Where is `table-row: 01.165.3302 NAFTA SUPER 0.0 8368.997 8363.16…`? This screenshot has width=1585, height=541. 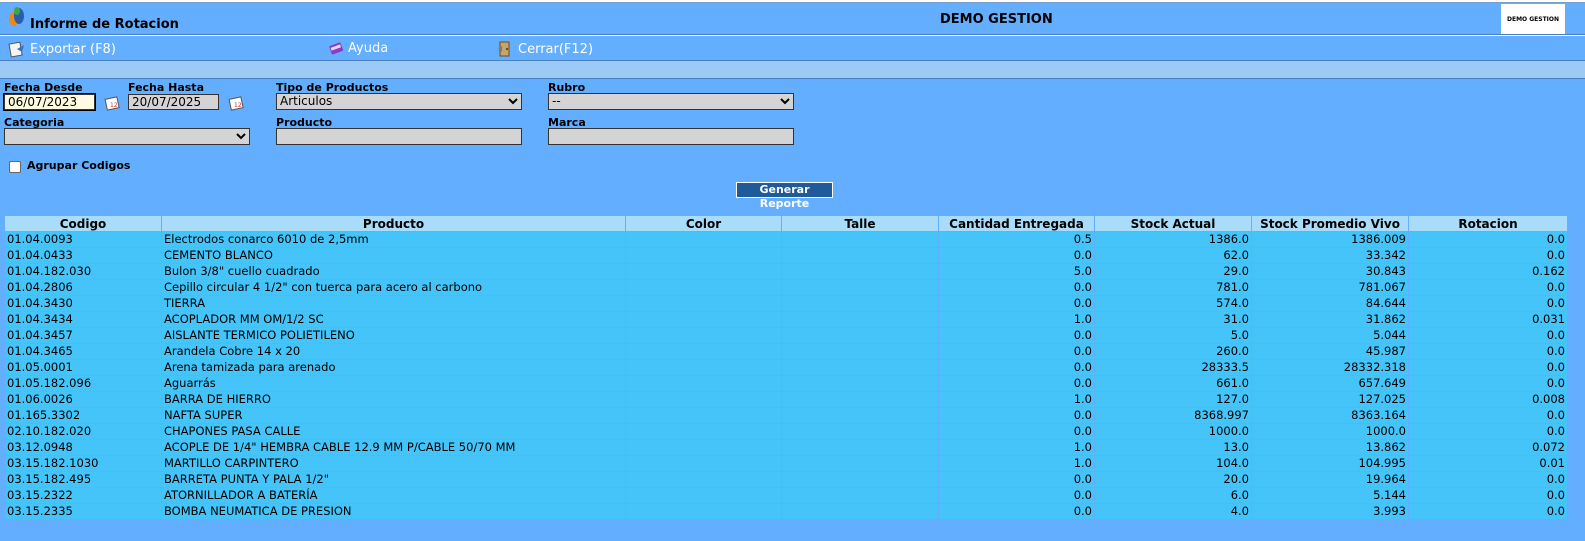
table-row: 01.165.3302 NAFTA SUPER 0.0 8368.997 8363.16… is located at coordinates (786, 415).